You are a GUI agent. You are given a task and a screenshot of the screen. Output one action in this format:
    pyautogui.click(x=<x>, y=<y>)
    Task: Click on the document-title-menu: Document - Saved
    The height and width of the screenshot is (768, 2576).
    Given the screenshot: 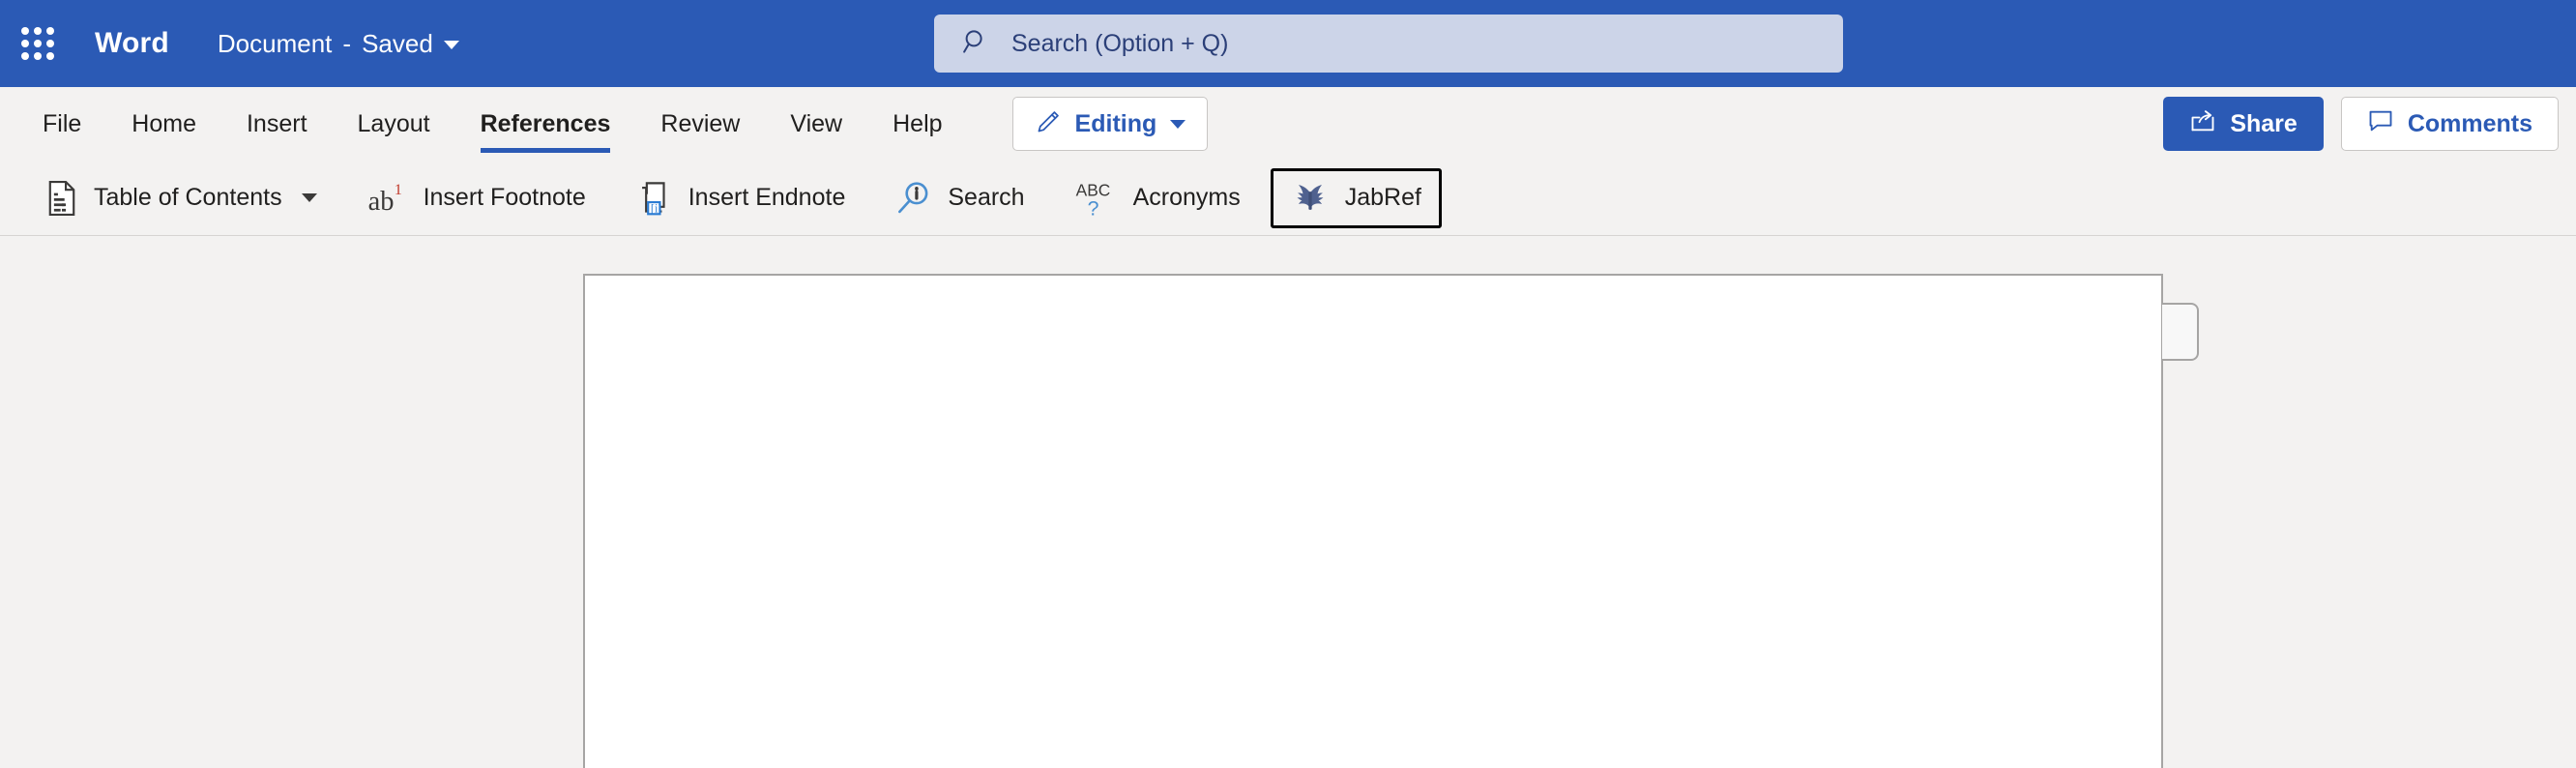 What is the action you would take?
    pyautogui.click(x=338, y=44)
    